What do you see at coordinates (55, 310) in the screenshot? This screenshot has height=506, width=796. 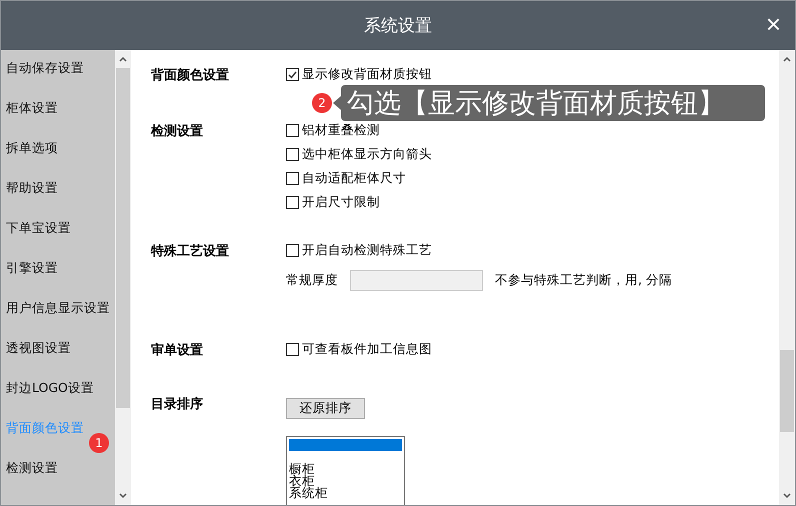 I see `sidebar-item: 用户信息显示设置` at bounding box center [55, 310].